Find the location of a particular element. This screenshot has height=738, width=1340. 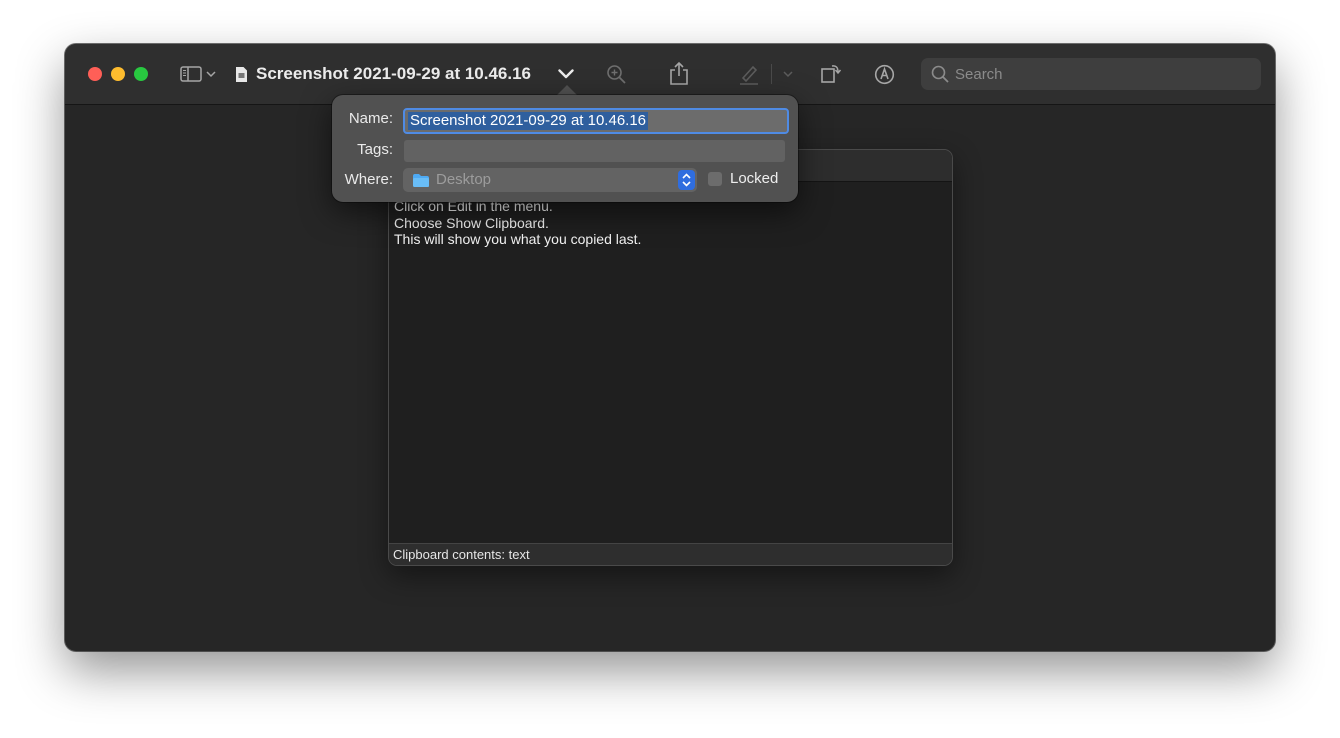

clipboard-status-bar: Clipboard contents: text is located at coordinates (670, 554).